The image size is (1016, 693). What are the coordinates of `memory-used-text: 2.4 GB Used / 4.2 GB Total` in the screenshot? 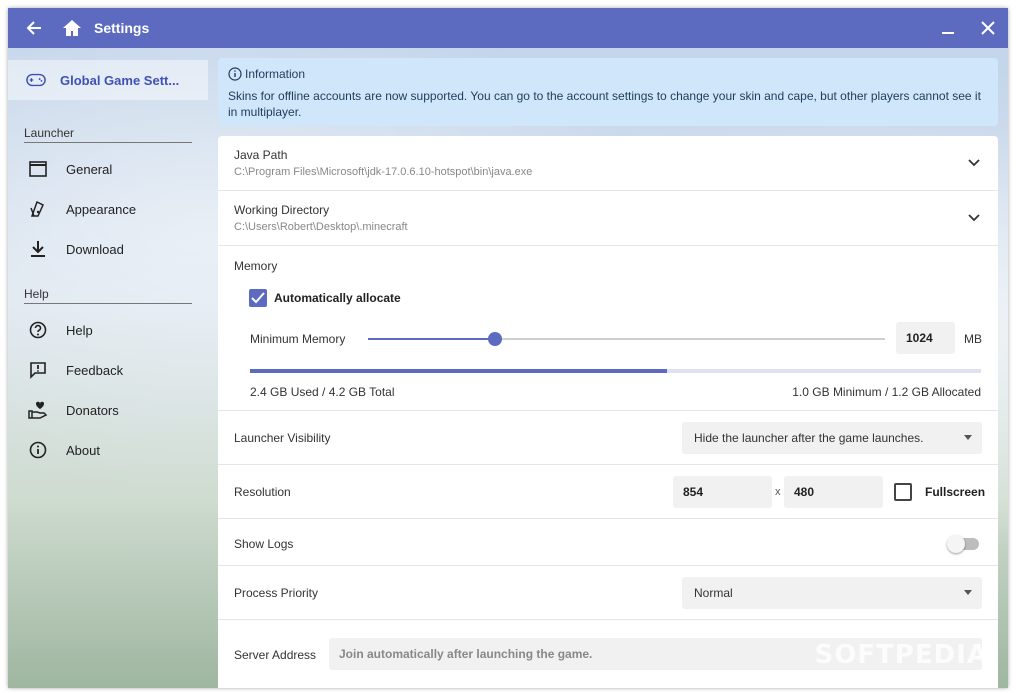 It's located at (322, 392).